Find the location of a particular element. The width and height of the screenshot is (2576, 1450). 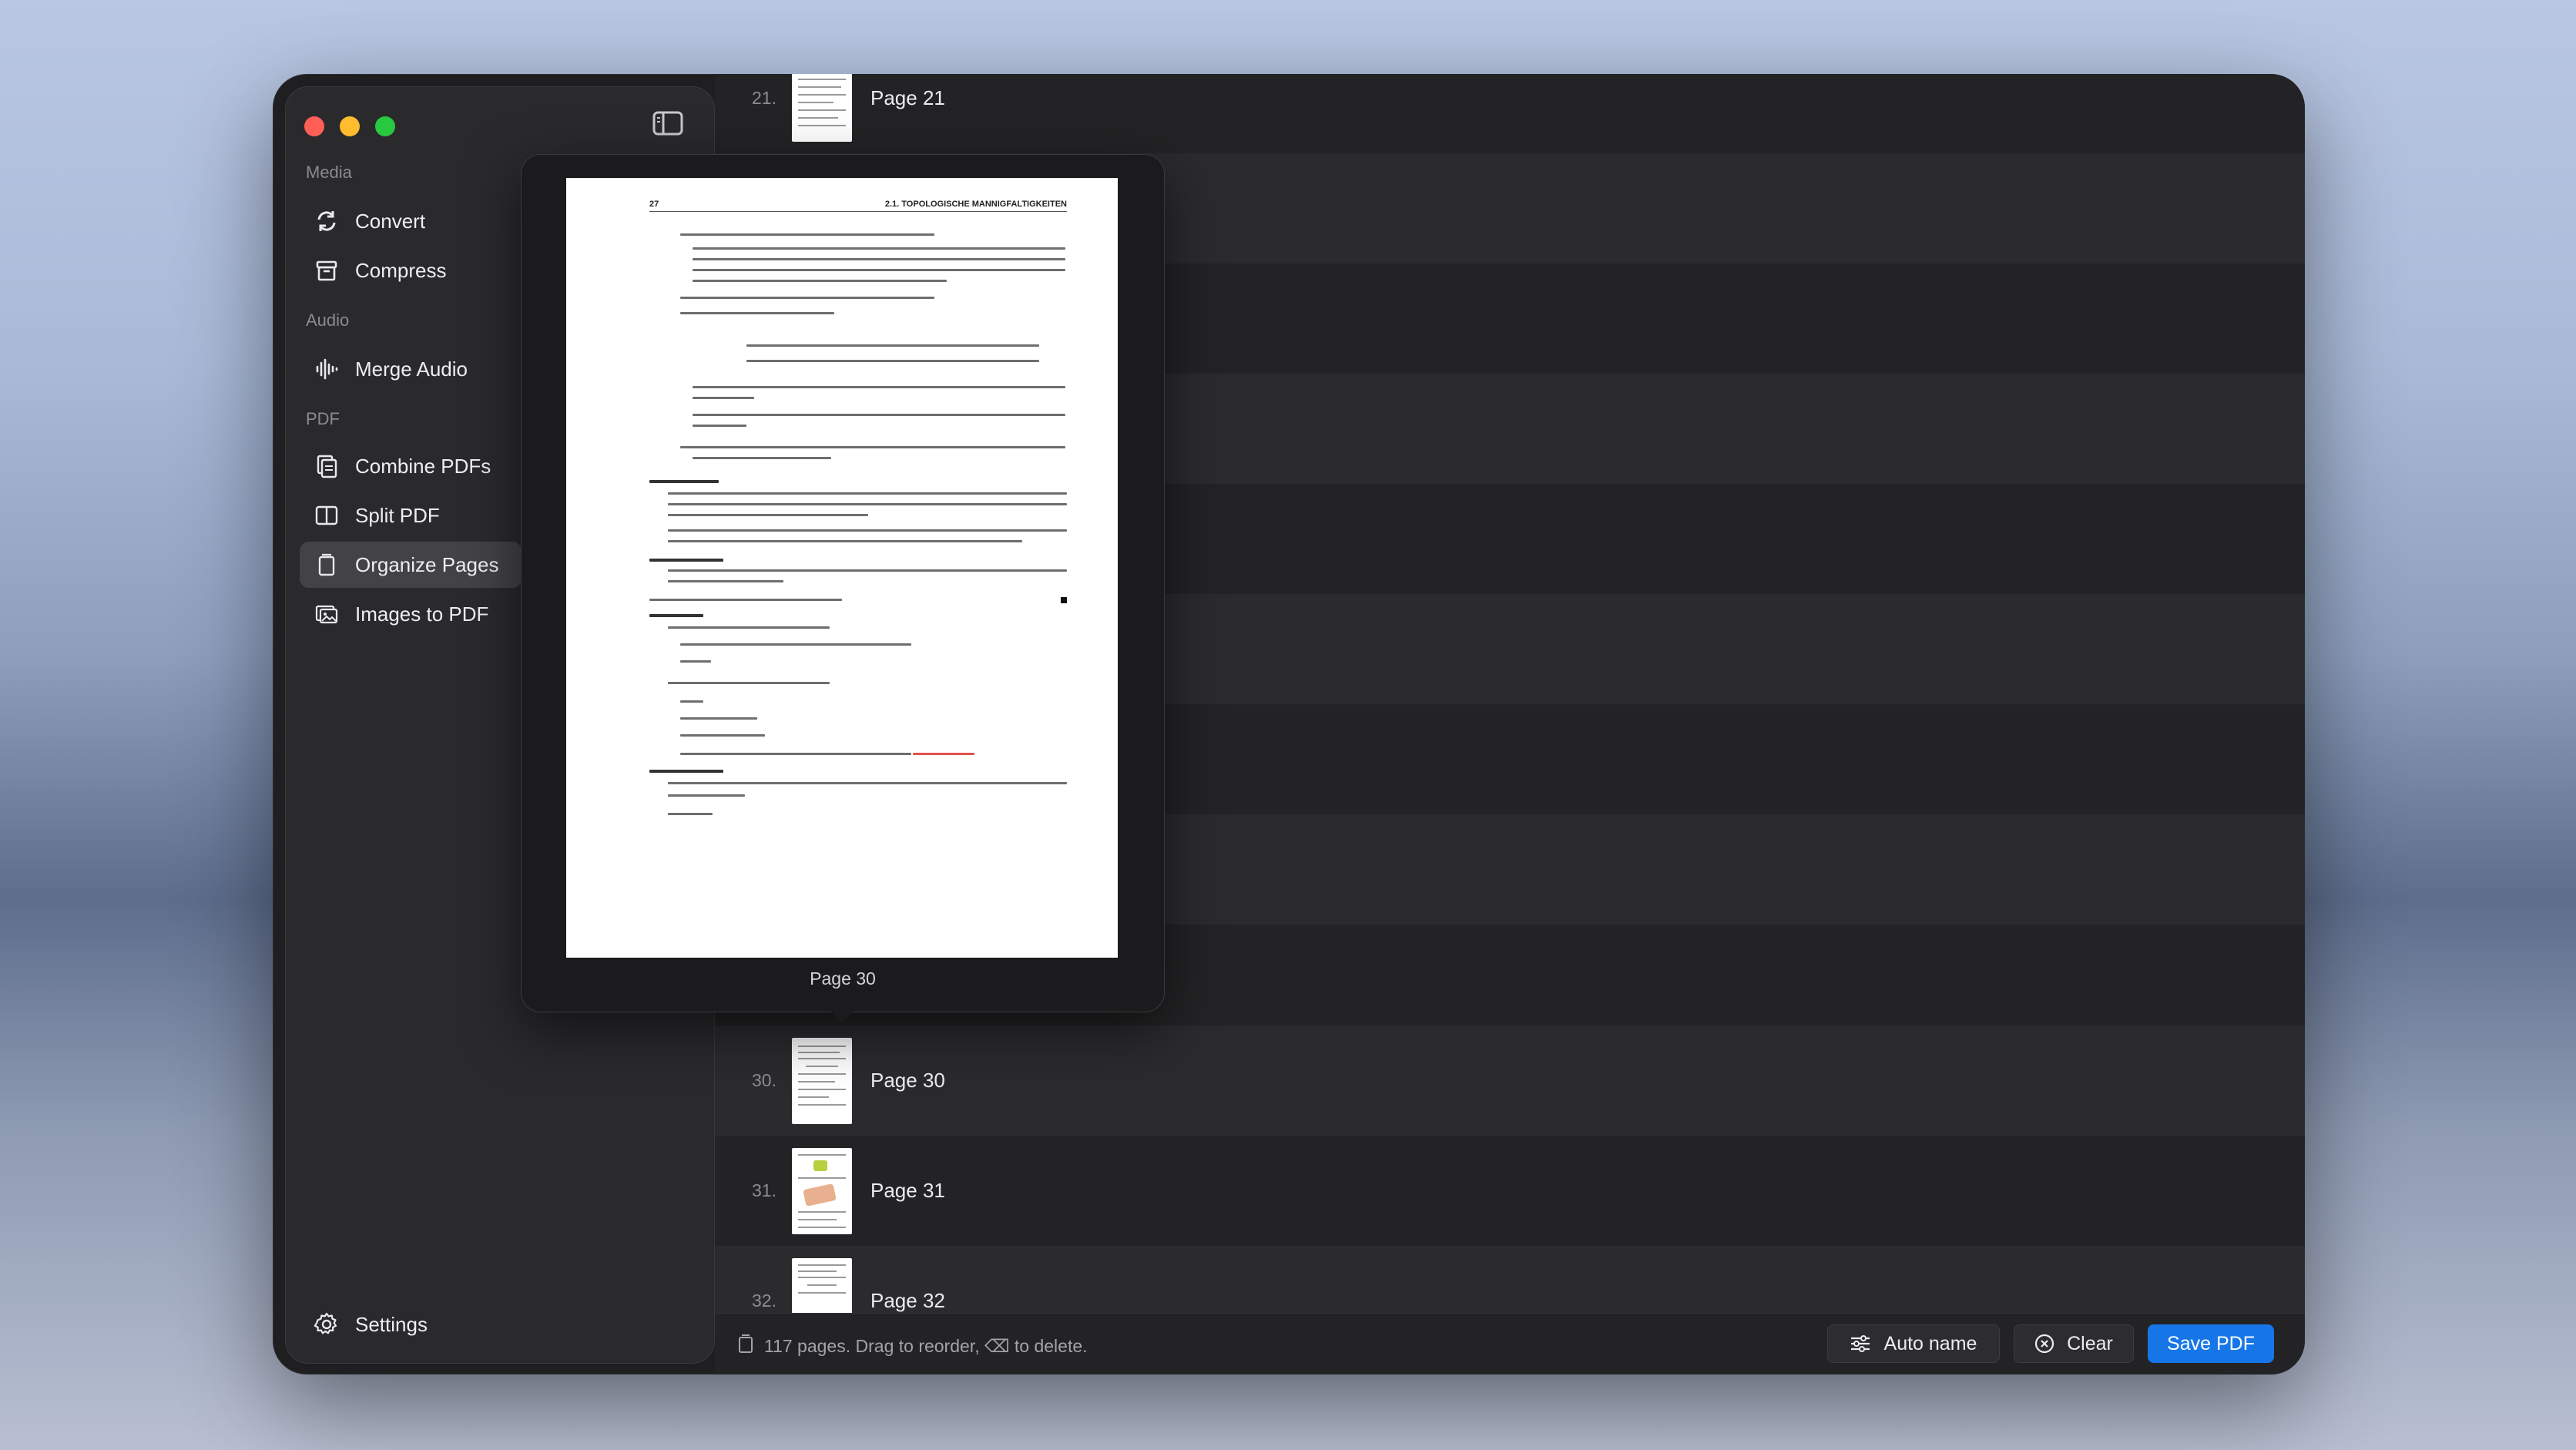

auto-name-button: Auto name is located at coordinates (1913, 1343).